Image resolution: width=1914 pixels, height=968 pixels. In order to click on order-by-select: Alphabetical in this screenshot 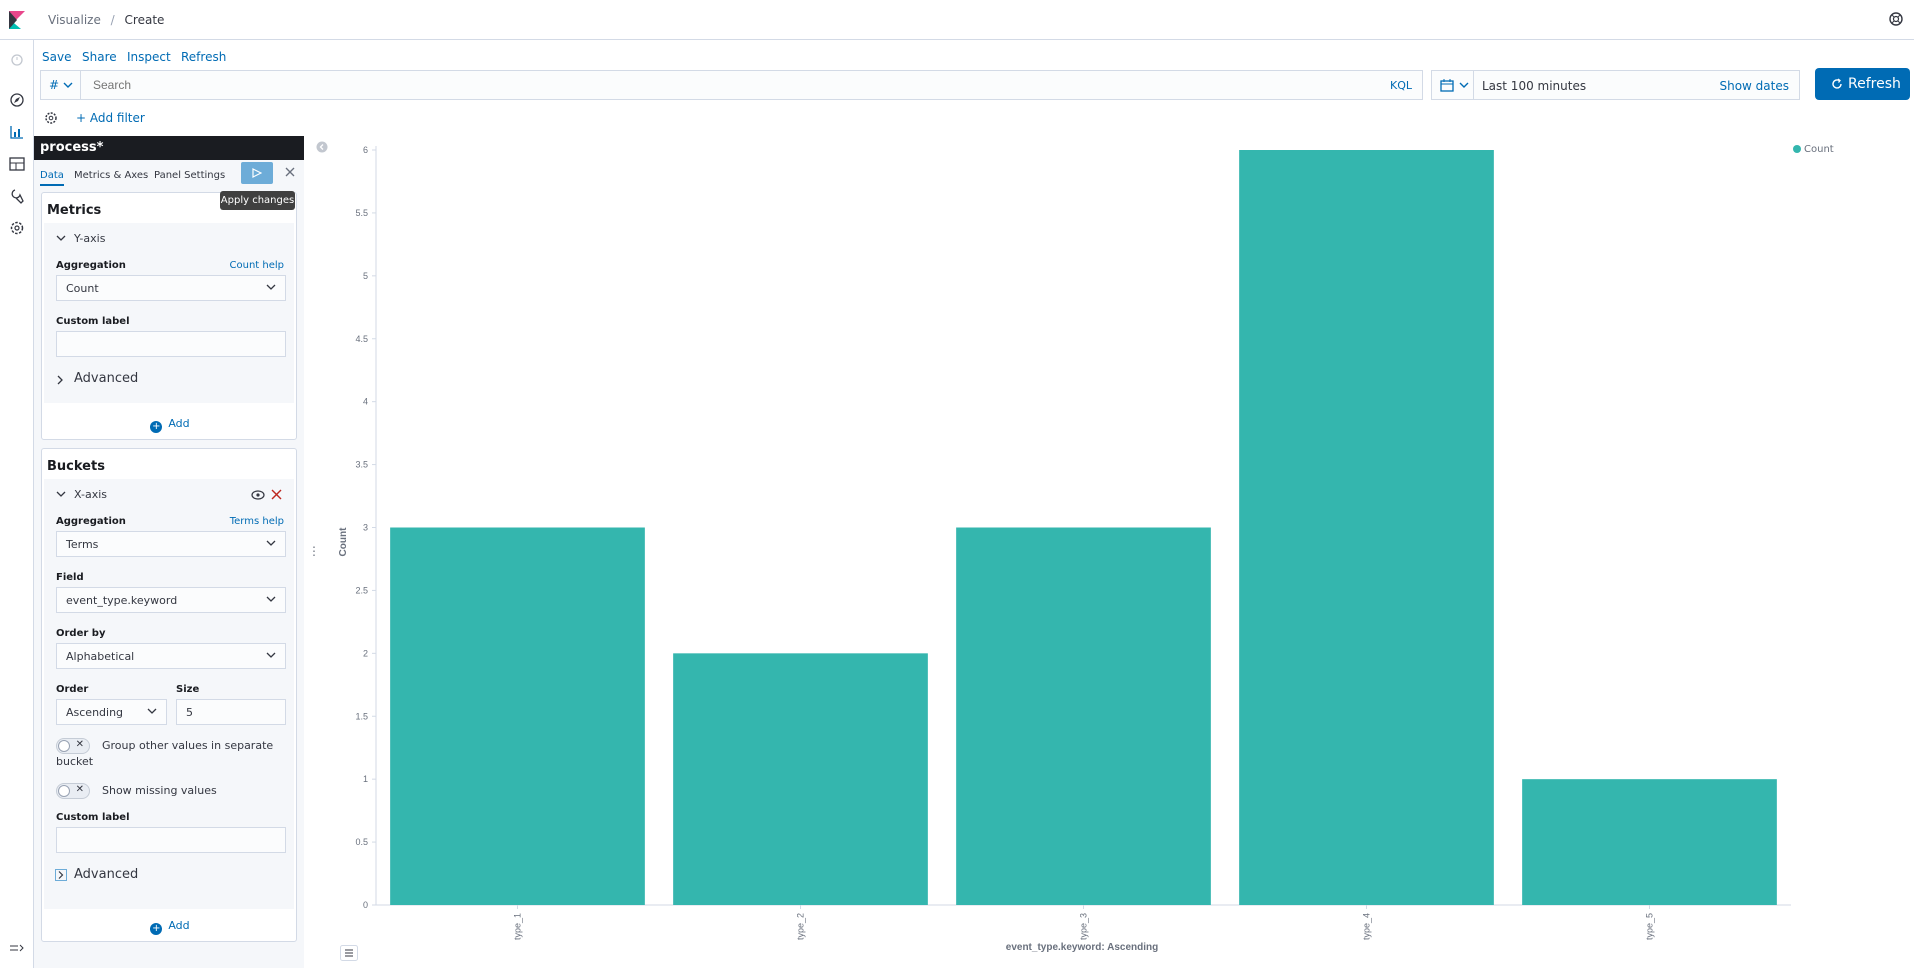, I will do `click(171, 656)`.